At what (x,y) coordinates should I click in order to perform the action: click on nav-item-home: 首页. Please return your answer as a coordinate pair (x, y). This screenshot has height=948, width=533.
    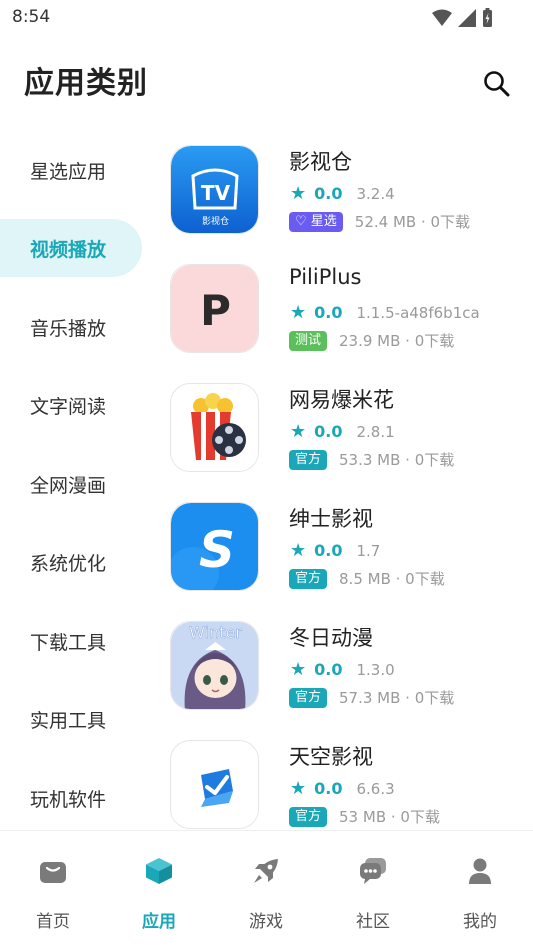
    Looking at the image, I should click on (53, 889).